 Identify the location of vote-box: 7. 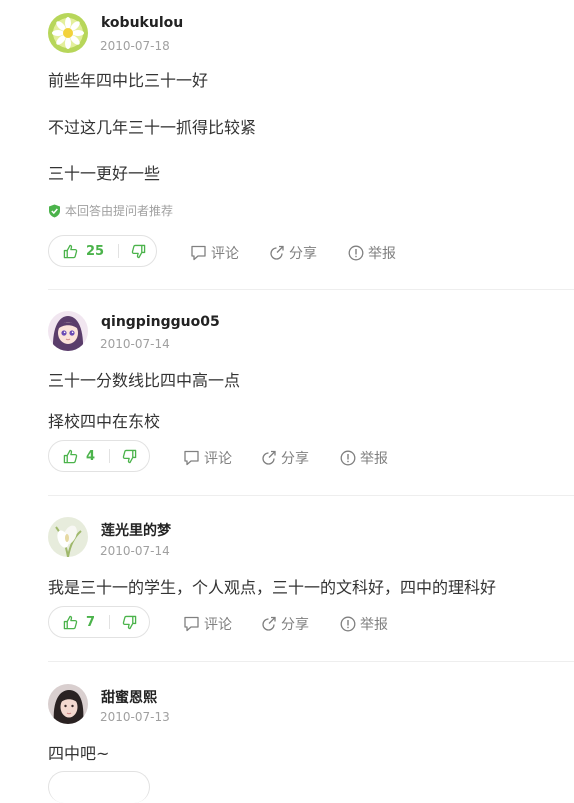
(99, 622).